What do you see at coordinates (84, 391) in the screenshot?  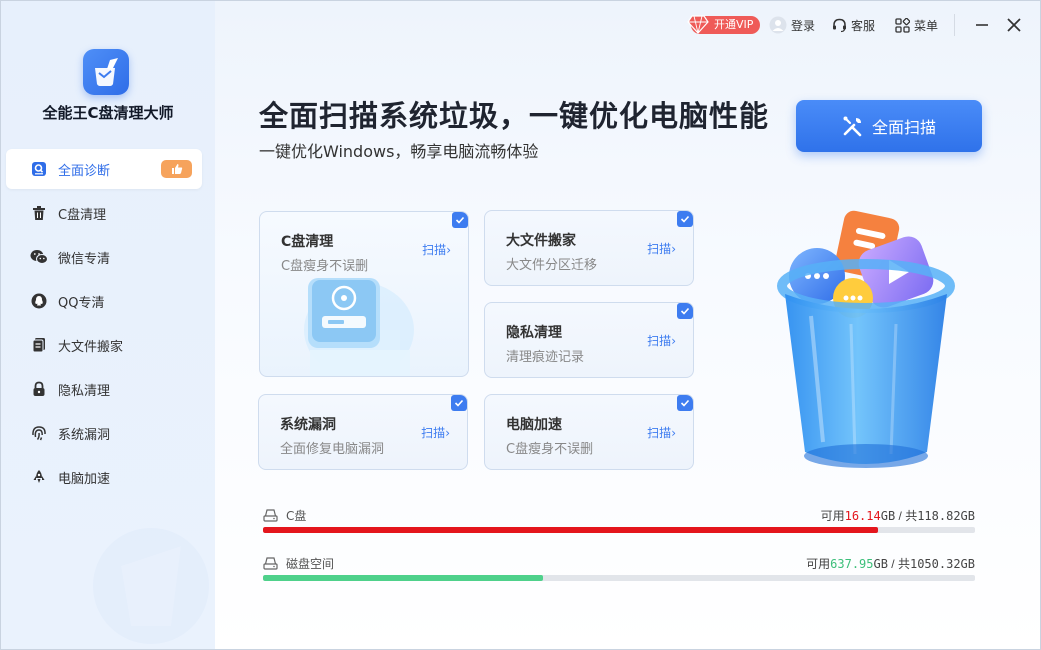 I see `sidebar-item-label: 隐私清理` at bounding box center [84, 391].